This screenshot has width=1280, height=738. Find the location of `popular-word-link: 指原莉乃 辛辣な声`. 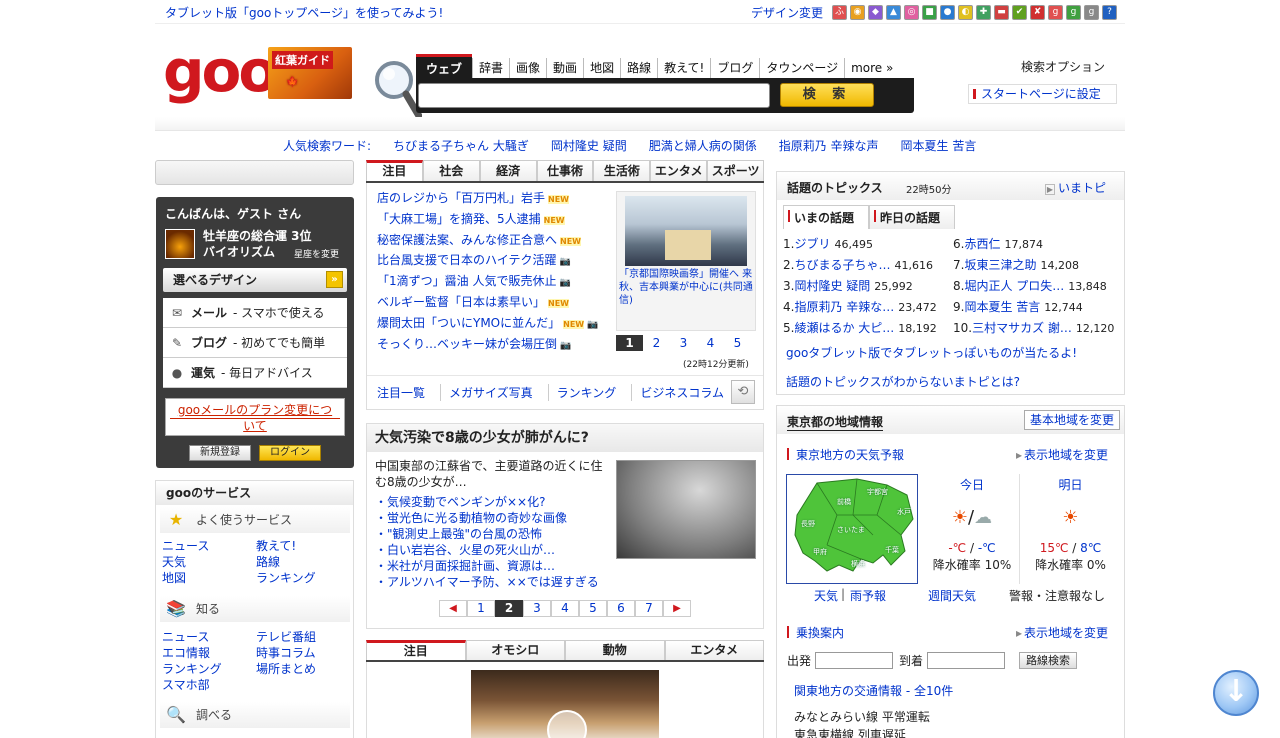

popular-word-link: 指原莉乃 辛辣な声 is located at coordinates (829, 145).